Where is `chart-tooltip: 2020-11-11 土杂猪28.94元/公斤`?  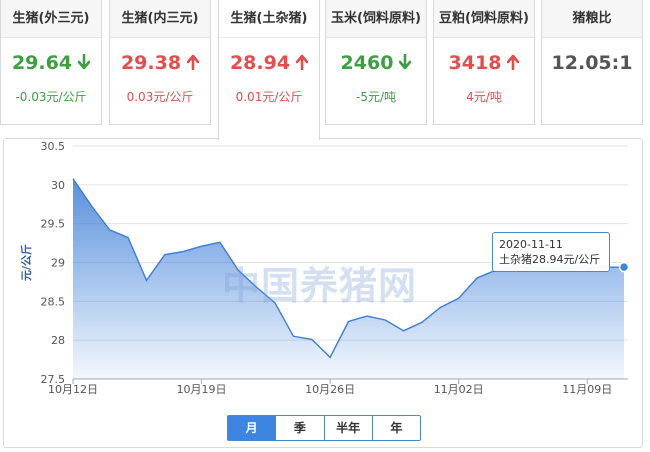
chart-tooltip: 2020-11-11 土杂猪28.94元/公斤 is located at coordinates (551, 252).